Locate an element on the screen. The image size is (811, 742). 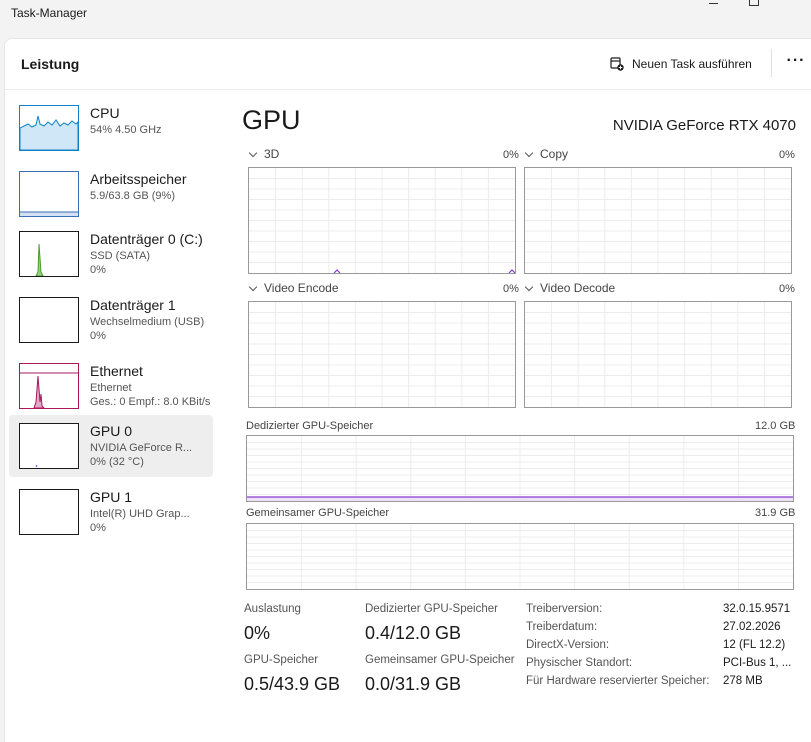
sidebar-item-title: Arbeitsspeicher is located at coordinates (138, 179).